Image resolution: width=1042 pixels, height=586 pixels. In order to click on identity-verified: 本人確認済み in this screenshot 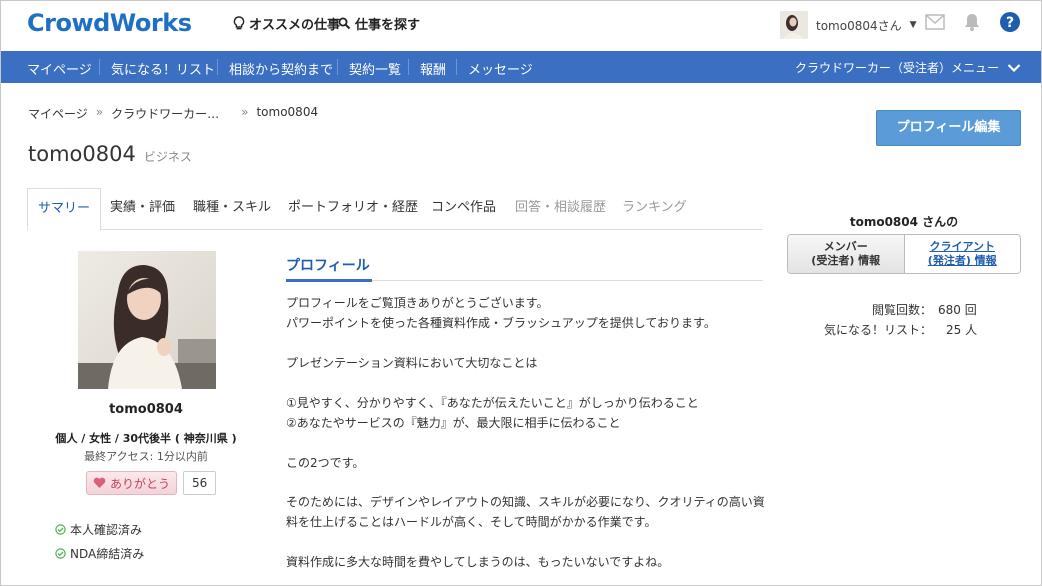, I will do `click(98, 529)`.